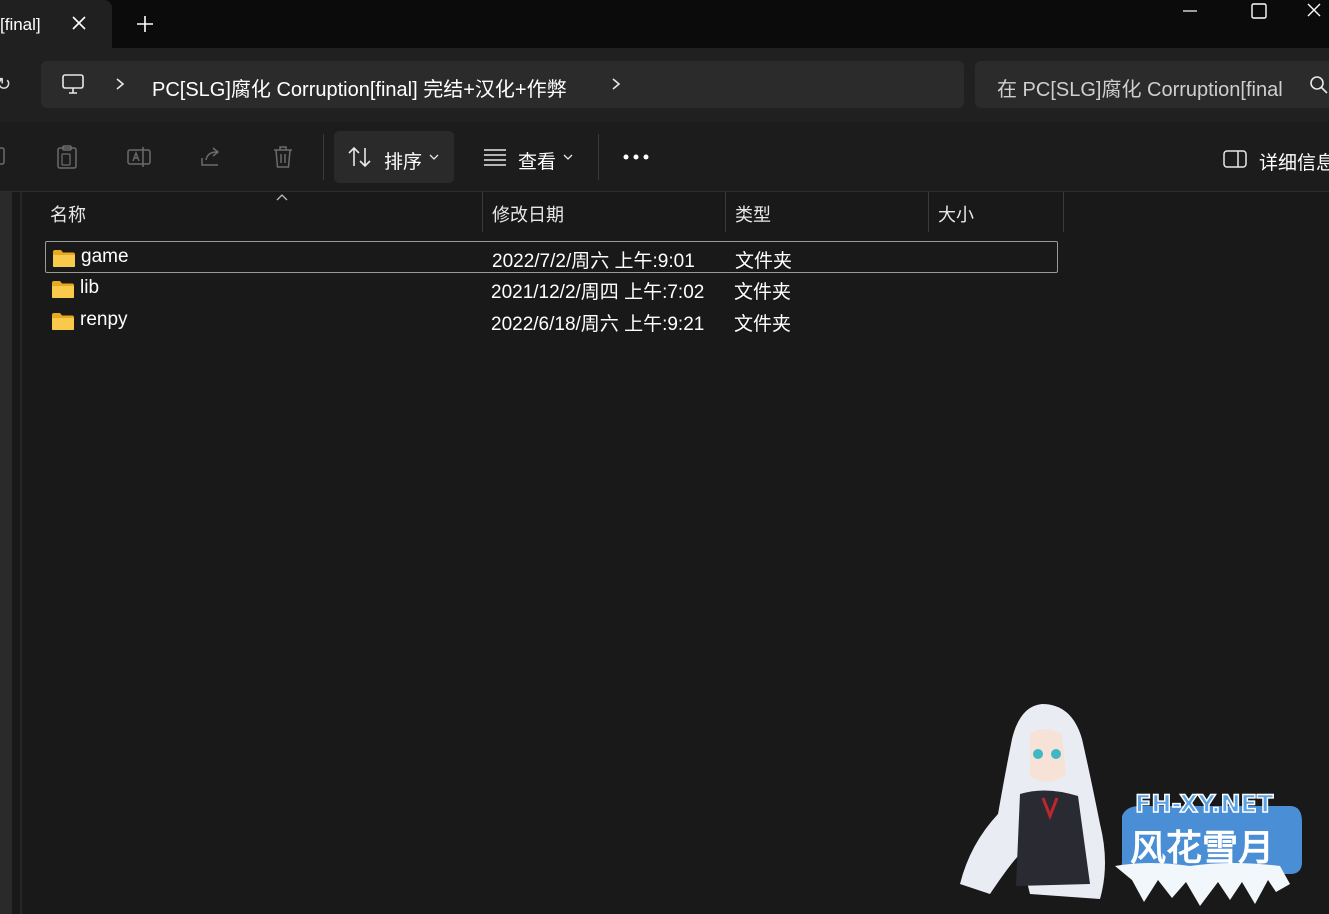  What do you see at coordinates (753, 215) in the screenshot?
I see `column-type-label: 类型` at bounding box center [753, 215].